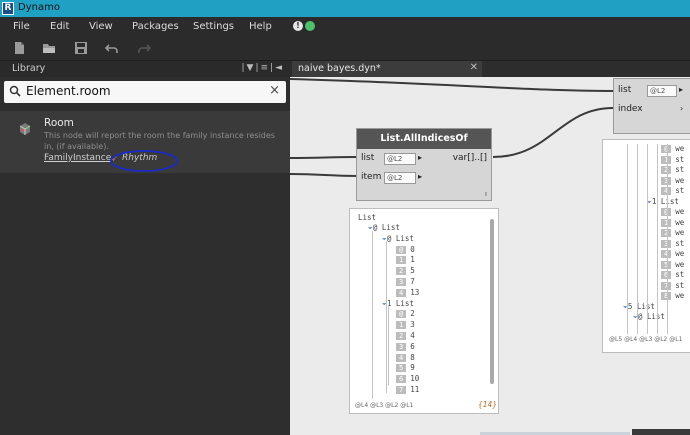 This screenshot has height=435, width=690. Describe the element at coordinates (213, 26) in the screenshot. I see `menu-settings: Settings` at that location.